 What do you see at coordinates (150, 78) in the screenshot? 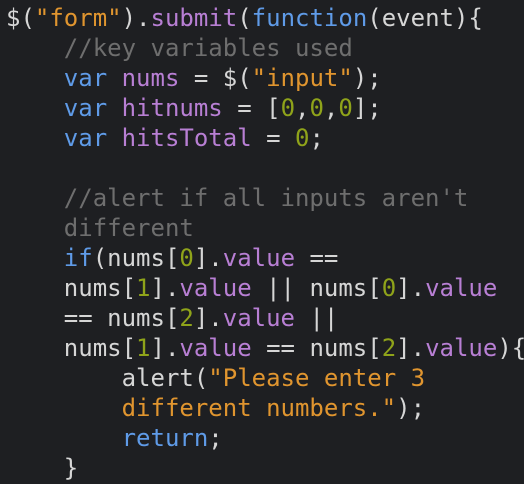
I see `code-token-fn: nums` at bounding box center [150, 78].